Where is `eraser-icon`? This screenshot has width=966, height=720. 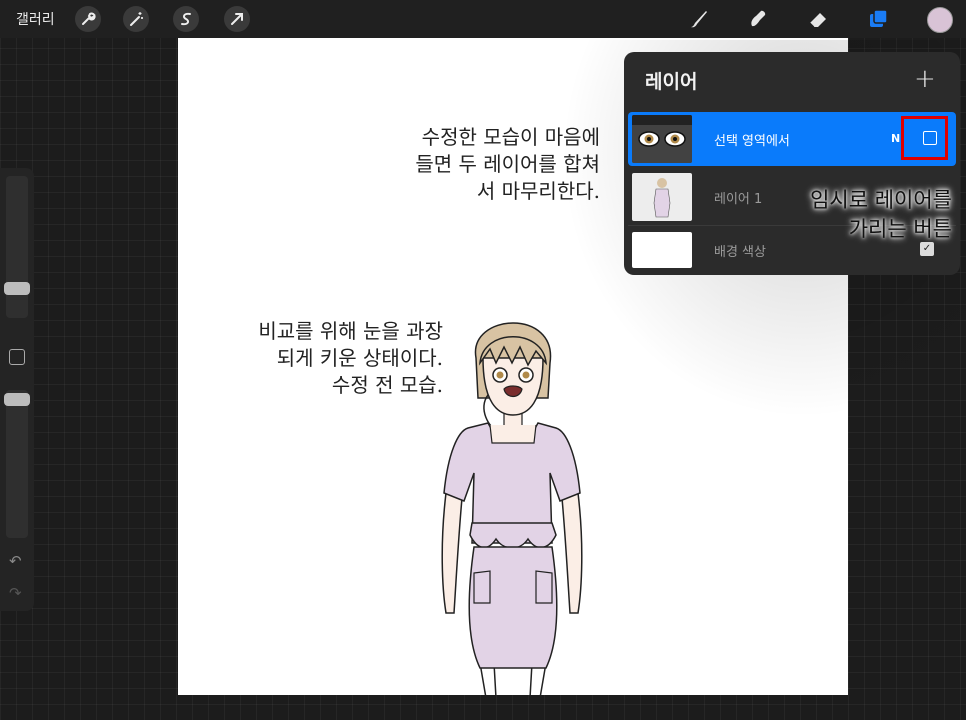
eraser-icon is located at coordinates (818, 19).